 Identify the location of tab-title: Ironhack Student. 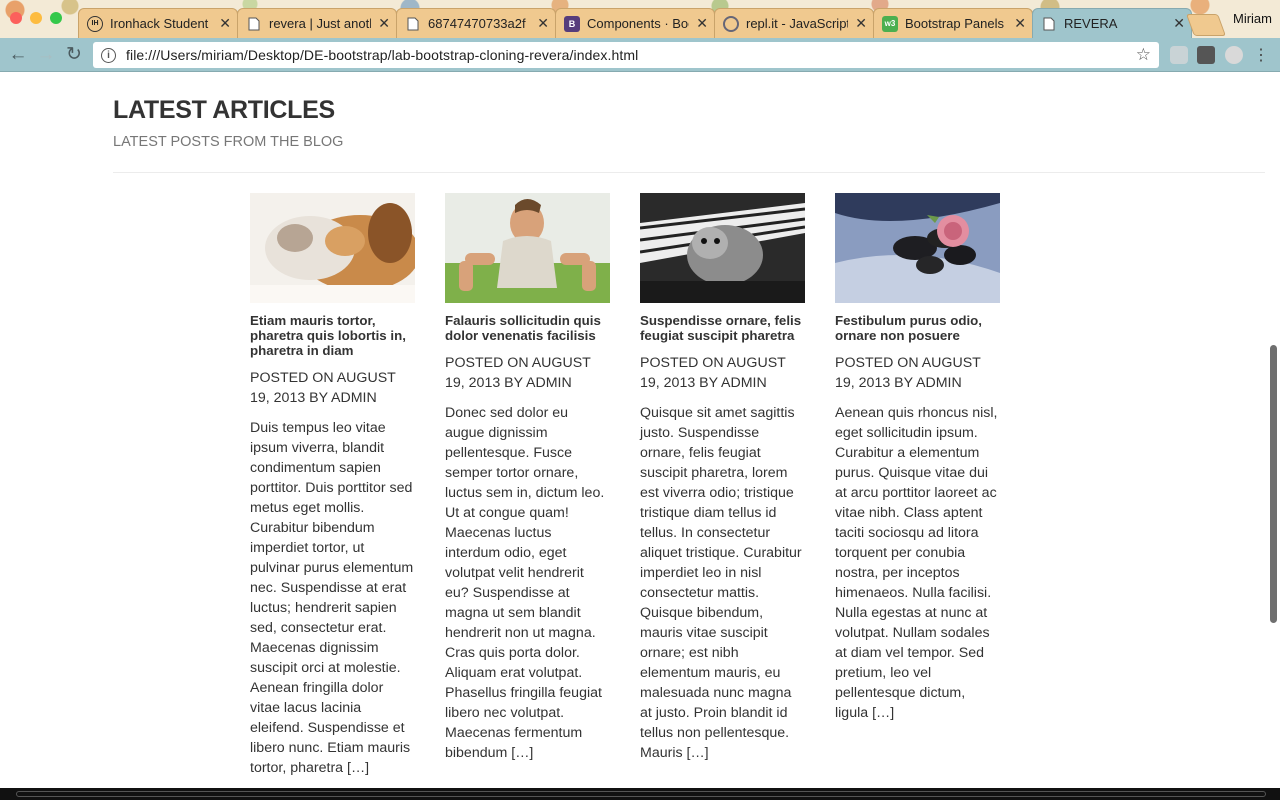
(159, 23).